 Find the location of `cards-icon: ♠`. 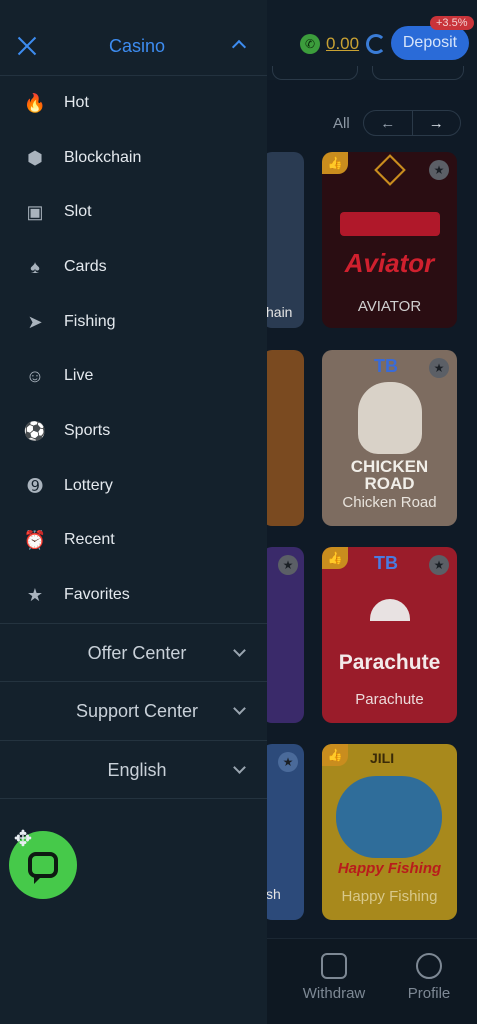

cards-icon: ♠ is located at coordinates (35, 266).